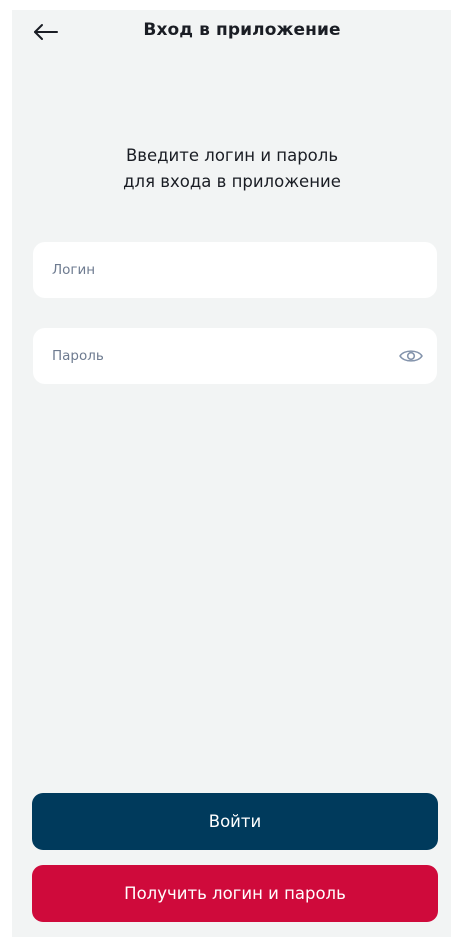 This screenshot has height=937, width=451. Describe the element at coordinates (235, 893) in the screenshot. I see `get-credentials-button: Получить логин и пароль` at that location.